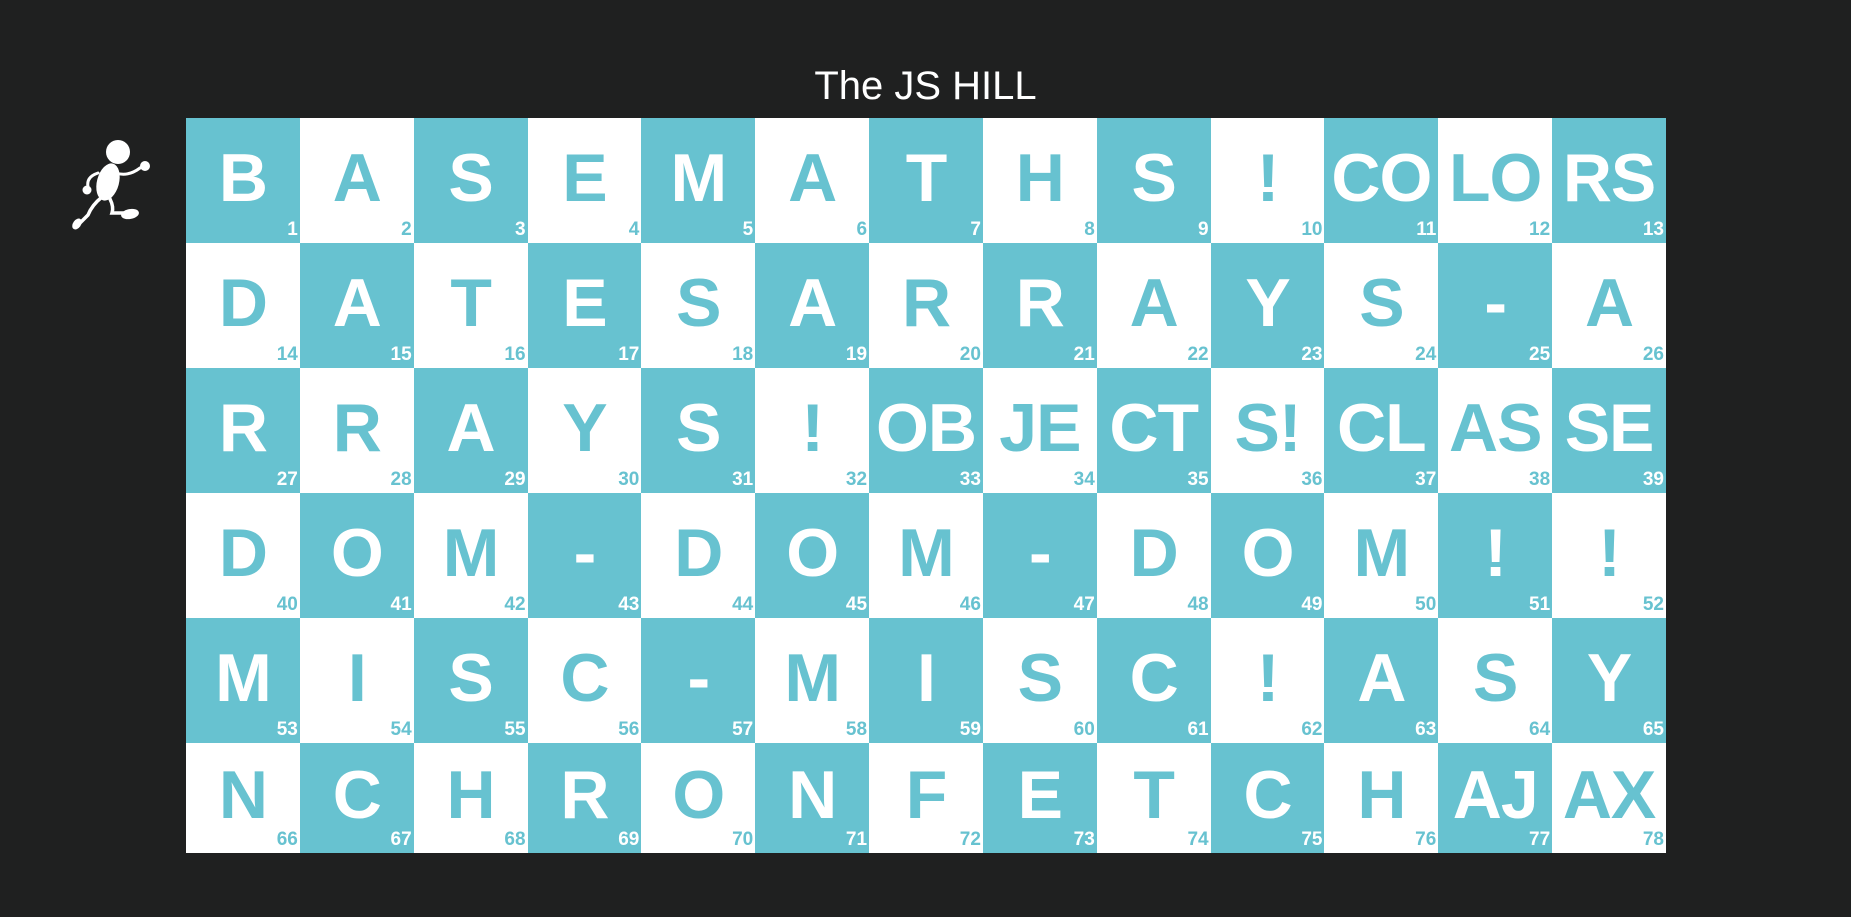 The height and width of the screenshot is (917, 1851). I want to click on board-cell: OB 33, so click(926, 430).